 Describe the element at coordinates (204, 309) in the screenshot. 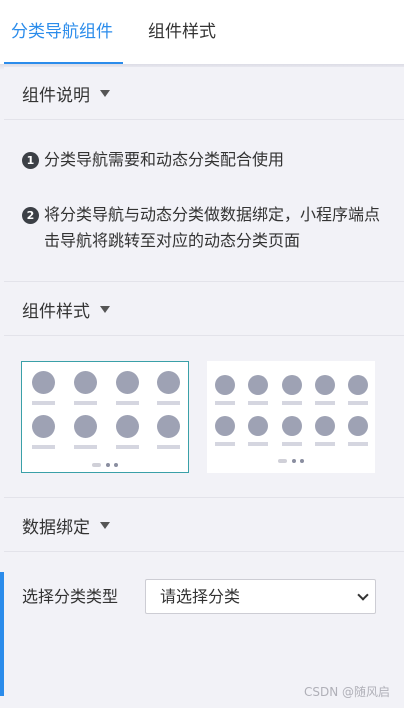

I see `section-header-style: 组件样式` at that location.